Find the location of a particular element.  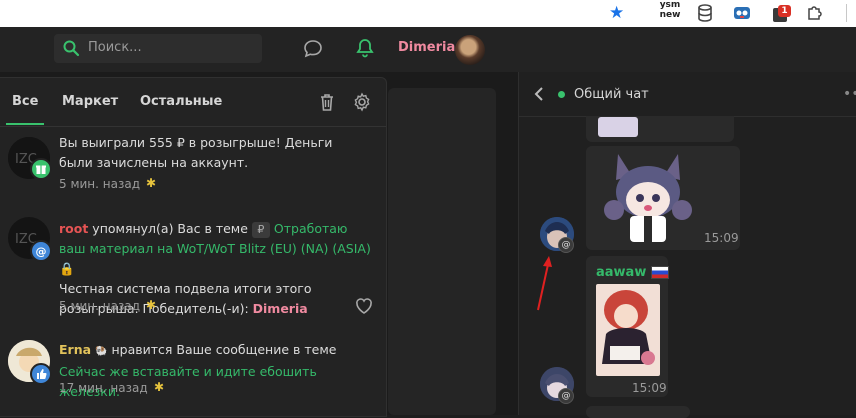

database-extension-icon is located at coordinates (705, 13).